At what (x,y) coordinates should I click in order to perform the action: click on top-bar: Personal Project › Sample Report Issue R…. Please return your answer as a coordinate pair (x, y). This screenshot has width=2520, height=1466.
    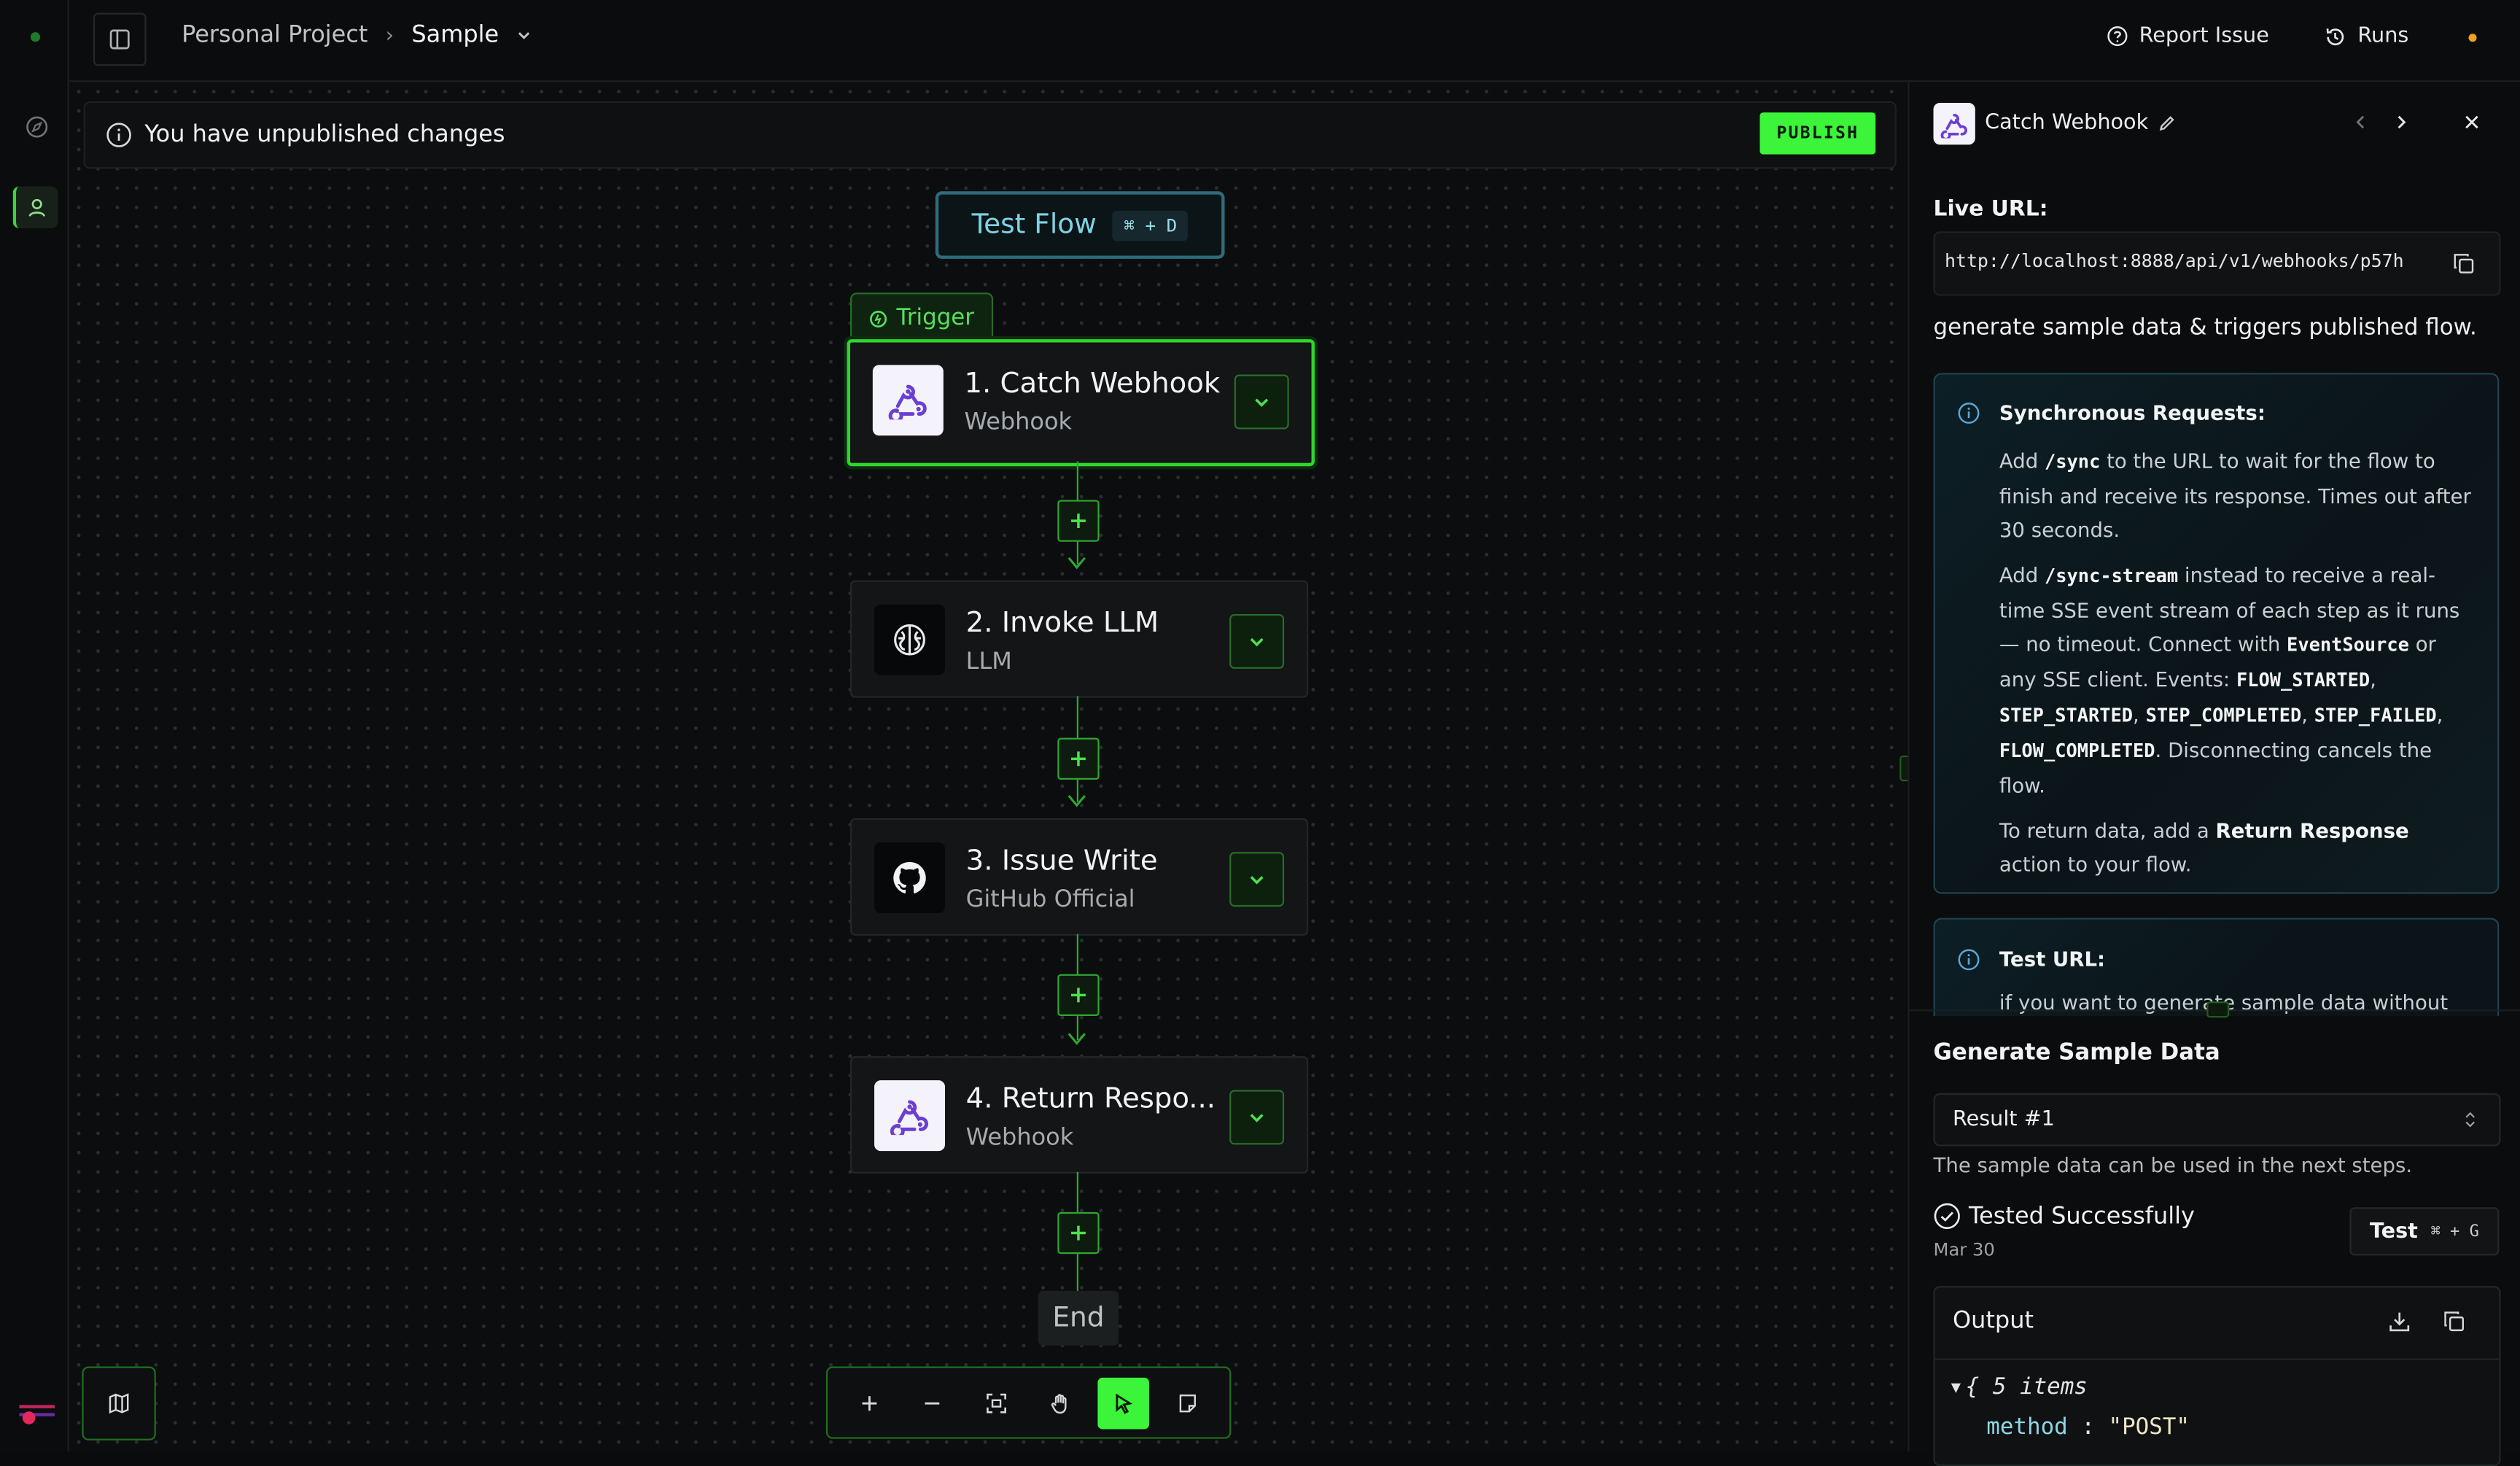
    Looking at the image, I should click on (1294, 41).